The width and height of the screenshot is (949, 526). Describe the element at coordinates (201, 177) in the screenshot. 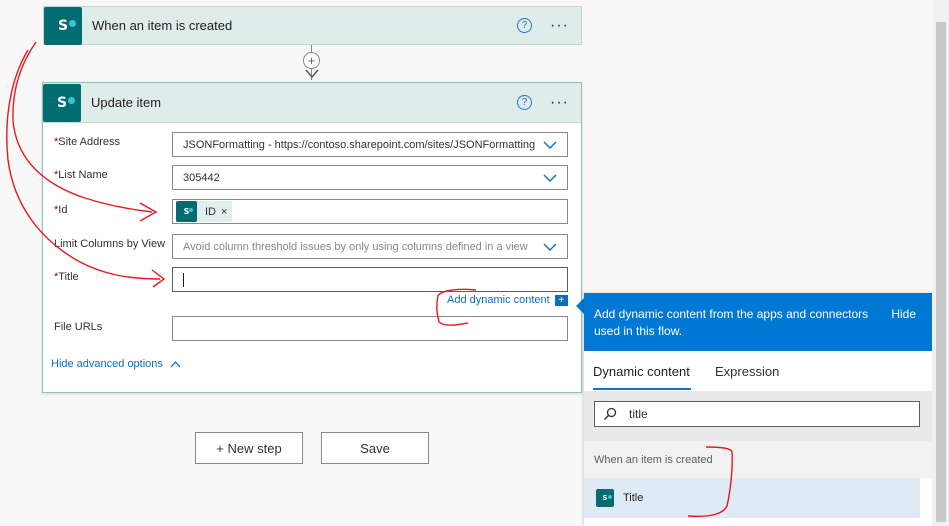

I see `list-name-value: 305442` at that location.